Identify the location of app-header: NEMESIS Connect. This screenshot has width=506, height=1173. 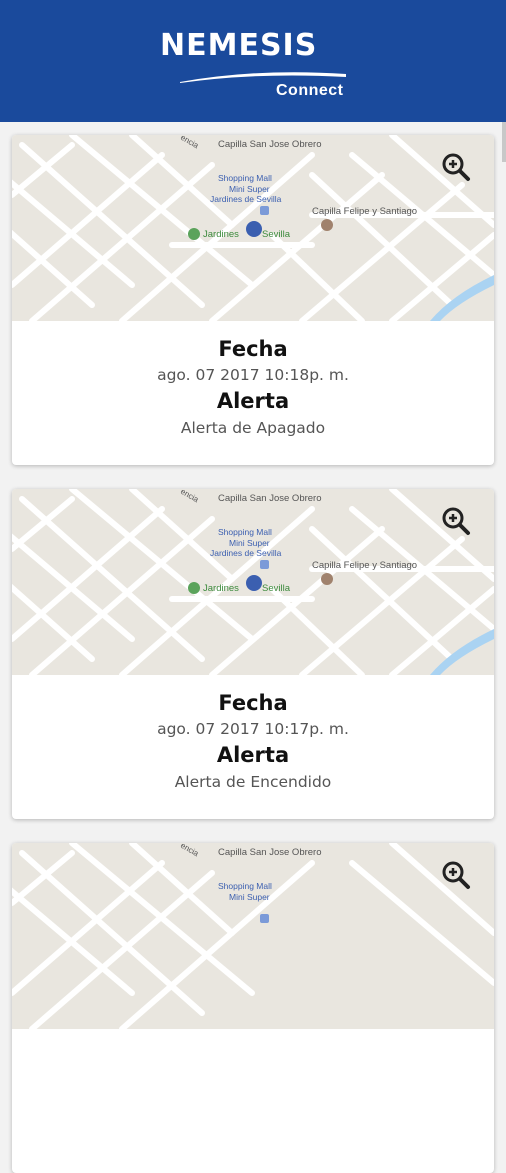
(253, 61).